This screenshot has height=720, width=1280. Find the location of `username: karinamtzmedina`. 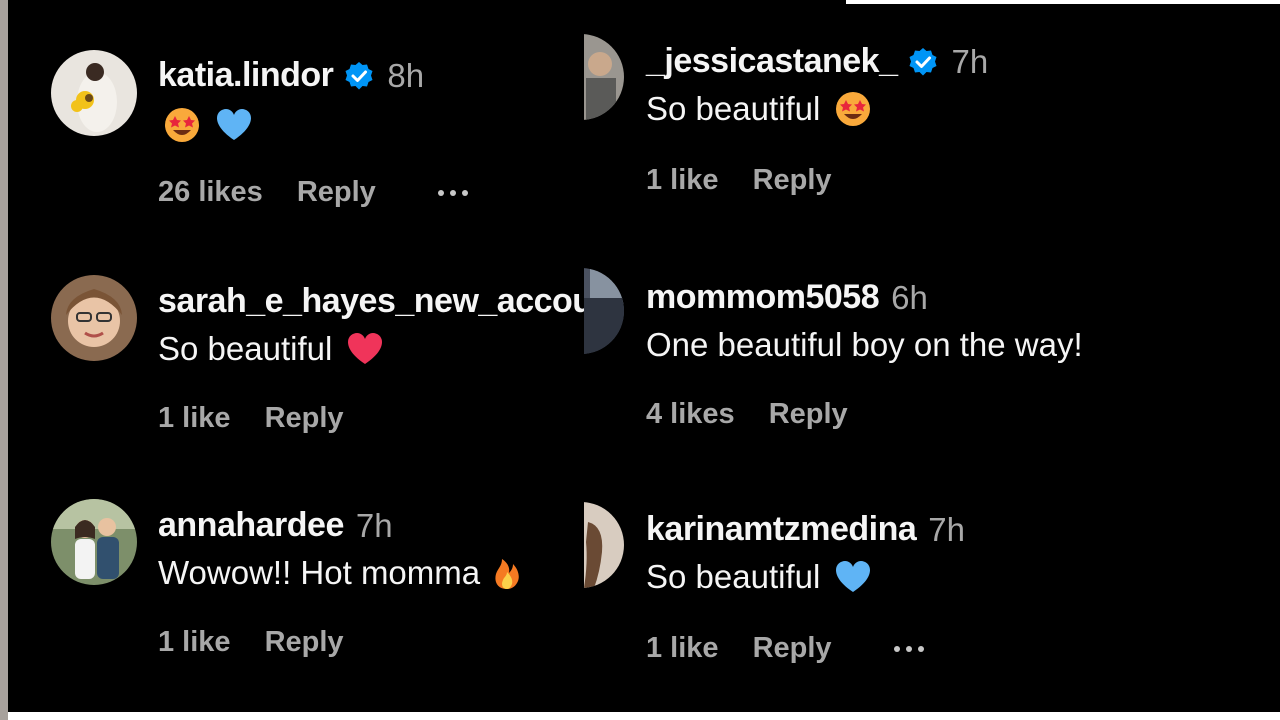

username: karinamtzmedina is located at coordinates (781, 529).